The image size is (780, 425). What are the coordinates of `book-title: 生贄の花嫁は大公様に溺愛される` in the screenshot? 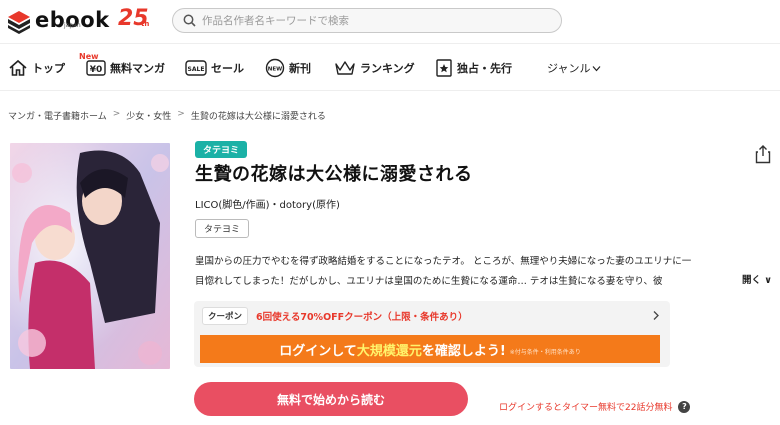 It's located at (334, 174).